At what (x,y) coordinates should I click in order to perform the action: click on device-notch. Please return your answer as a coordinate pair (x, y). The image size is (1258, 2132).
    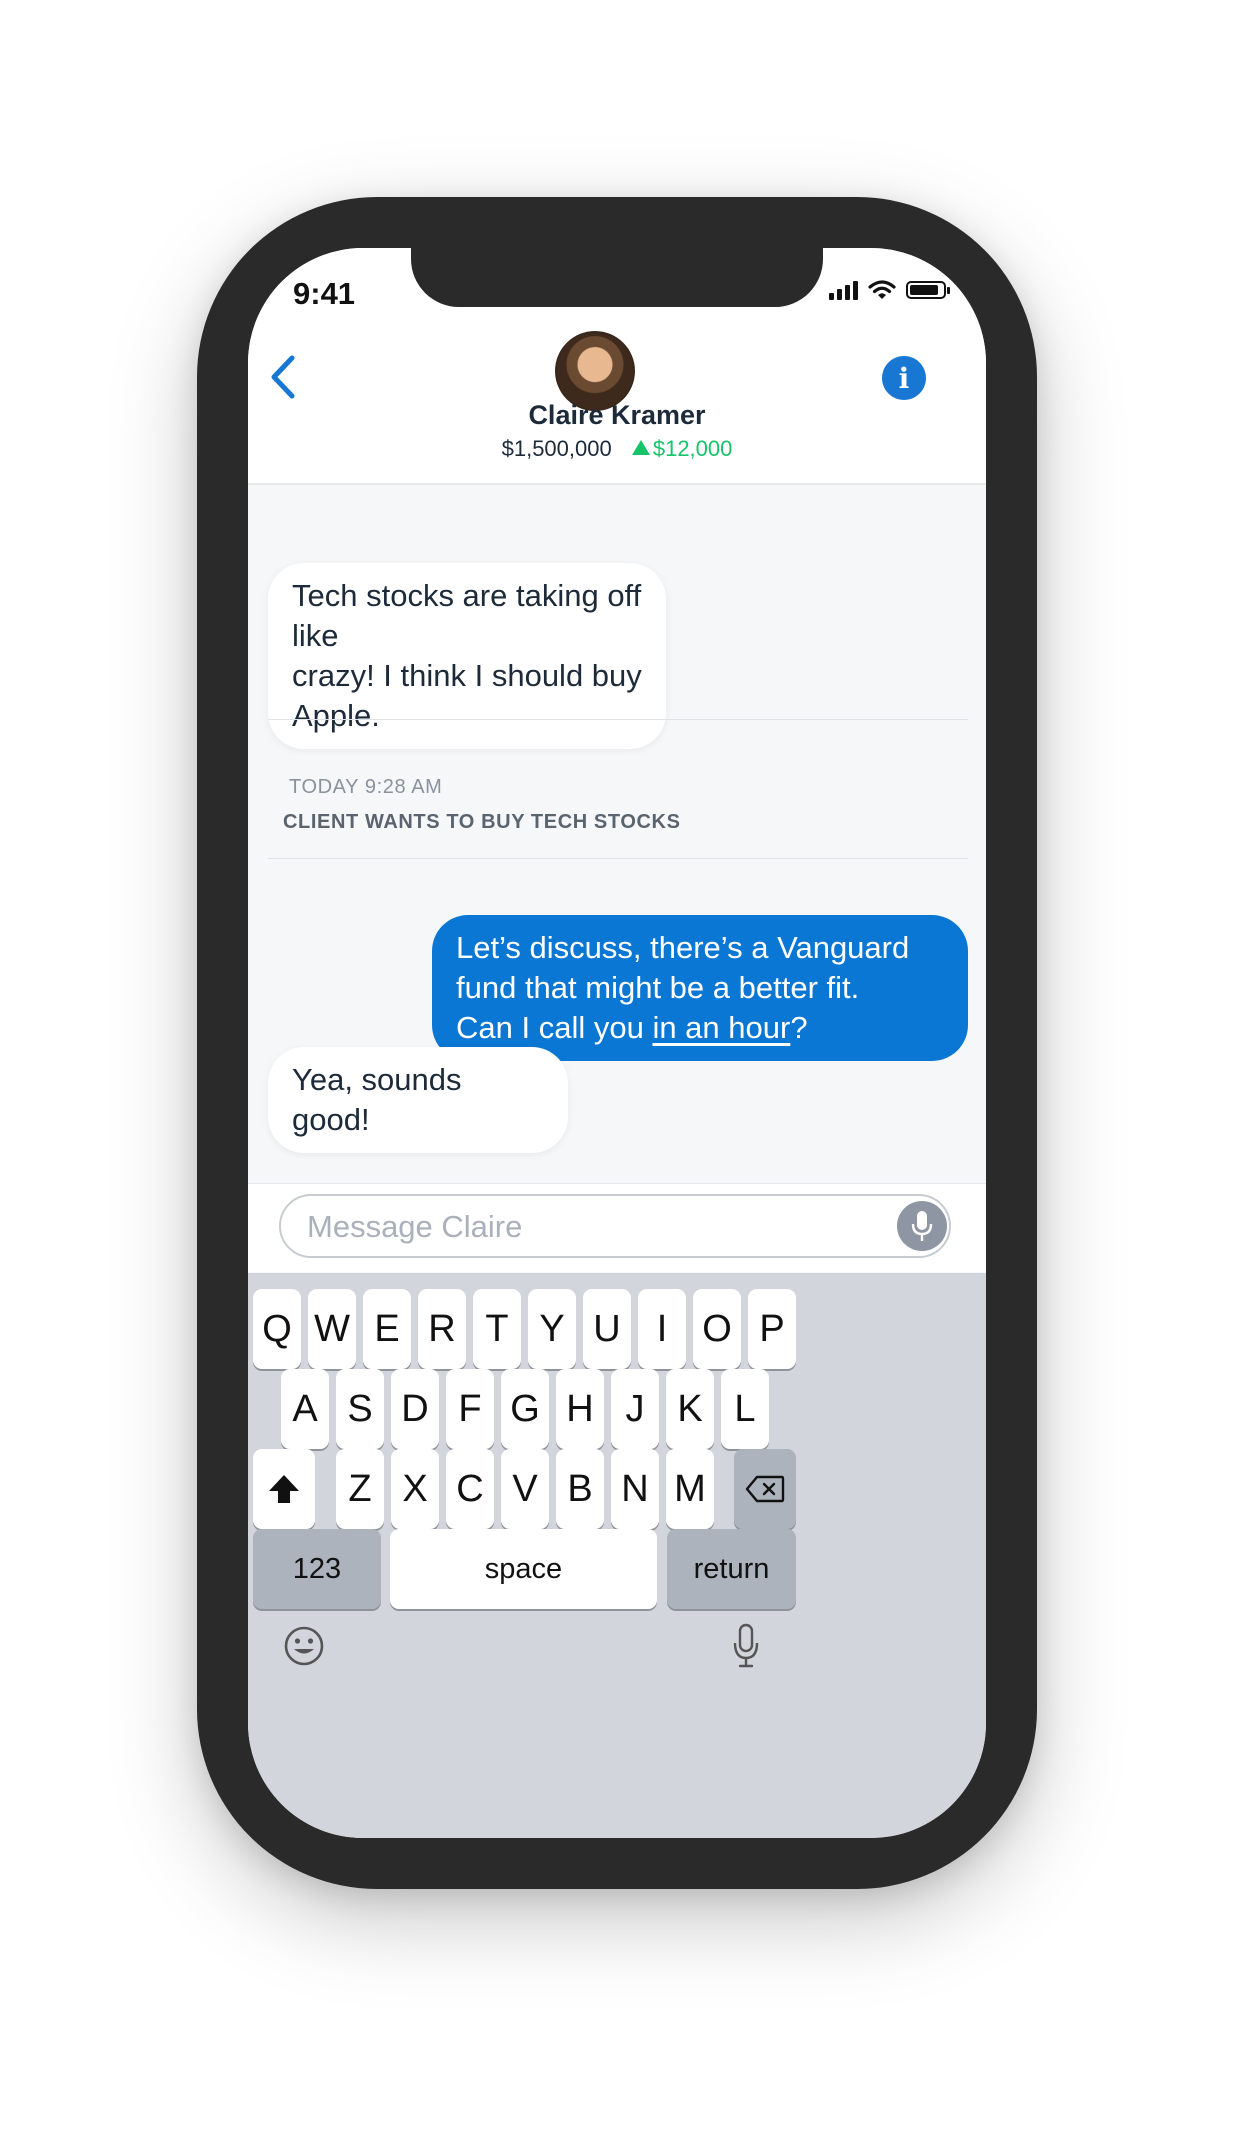
    Looking at the image, I should click on (617, 277).